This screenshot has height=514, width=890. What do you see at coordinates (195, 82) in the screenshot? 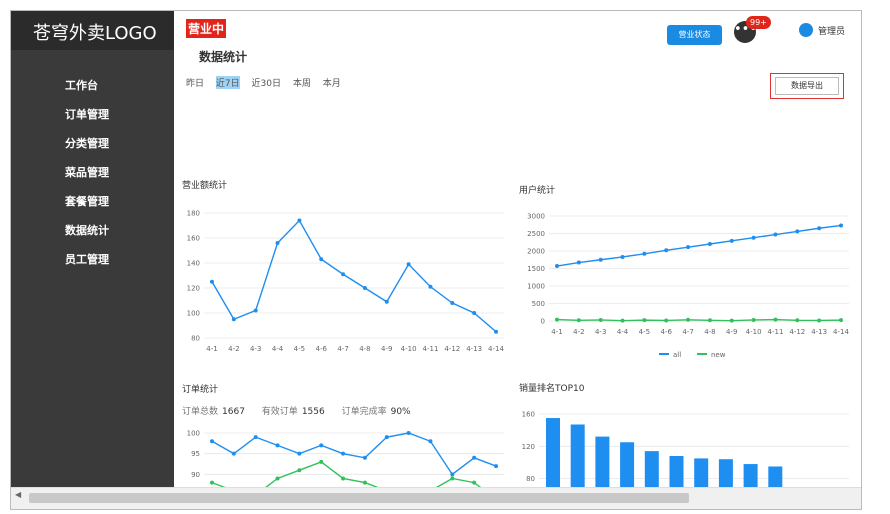
I see `tab-yesterday: 昨日` at bounding box center [195, 82].